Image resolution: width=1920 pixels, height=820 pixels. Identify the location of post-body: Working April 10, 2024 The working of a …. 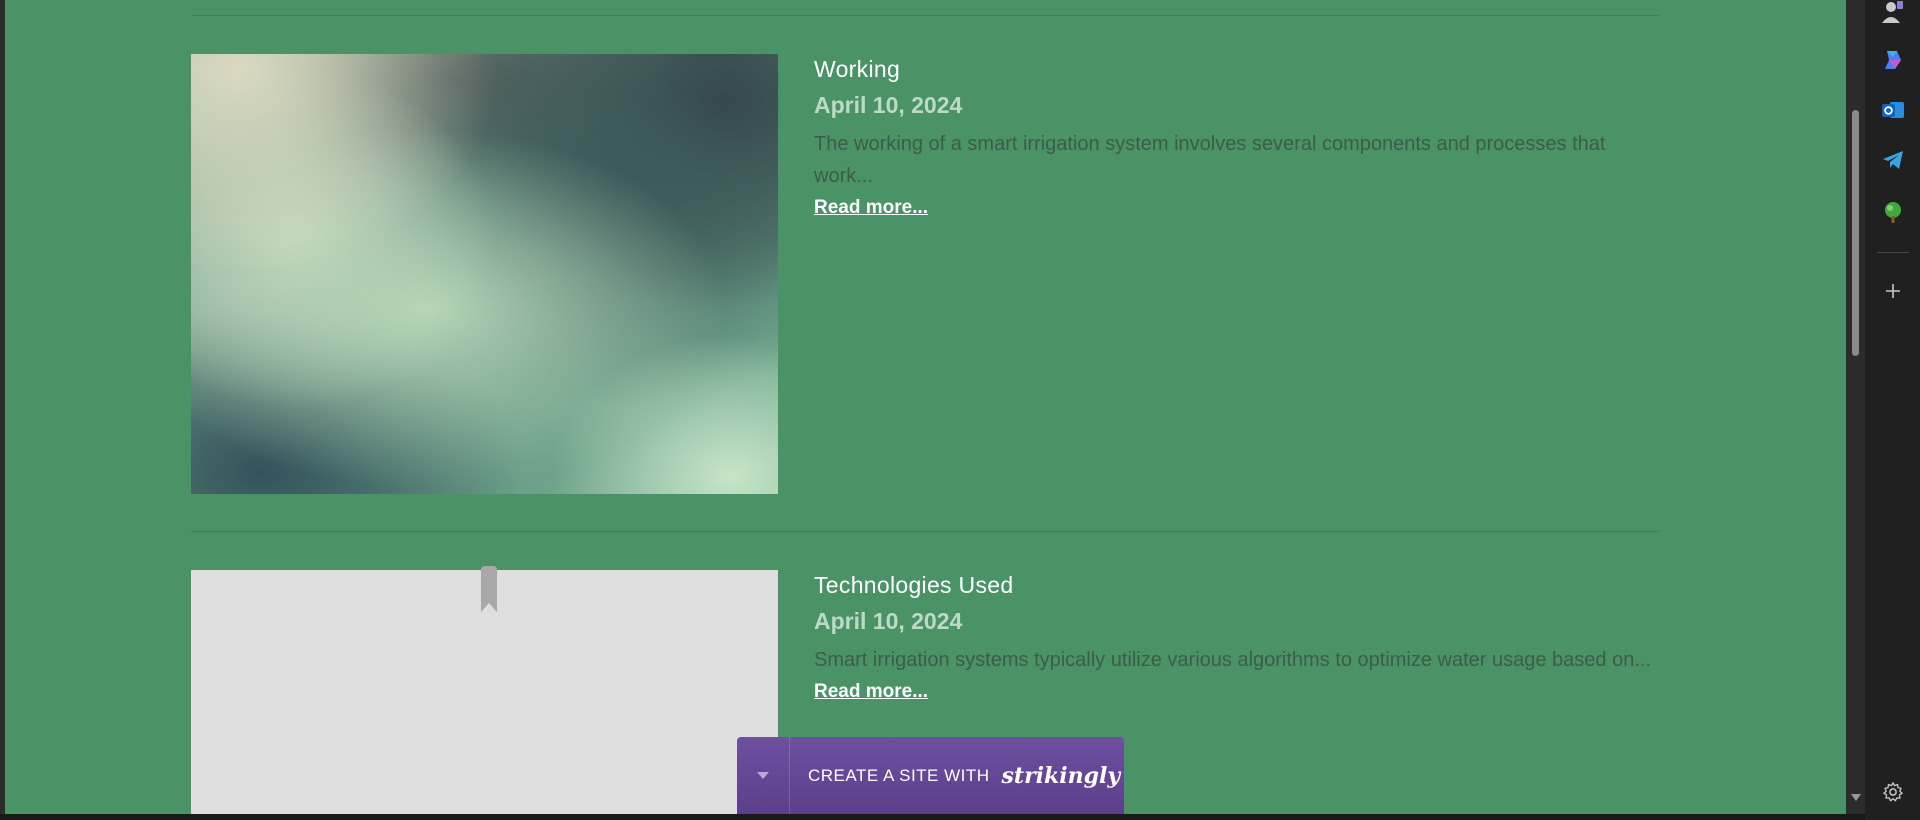
(1237, 137).